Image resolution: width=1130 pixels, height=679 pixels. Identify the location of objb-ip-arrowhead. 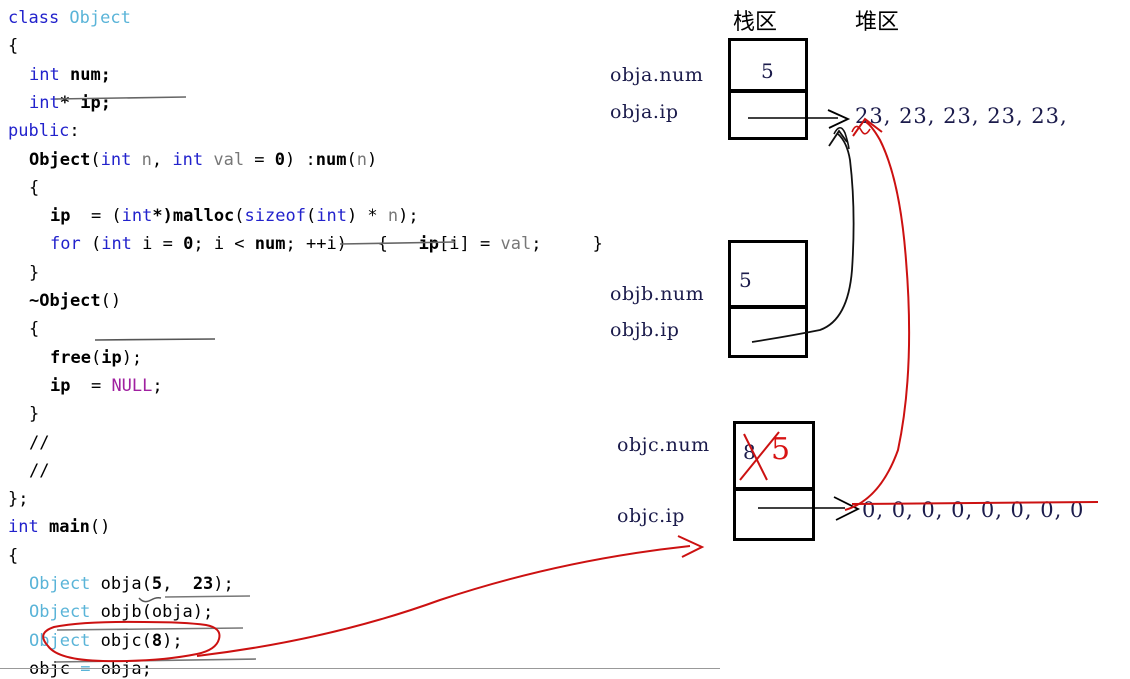
(838, 138).